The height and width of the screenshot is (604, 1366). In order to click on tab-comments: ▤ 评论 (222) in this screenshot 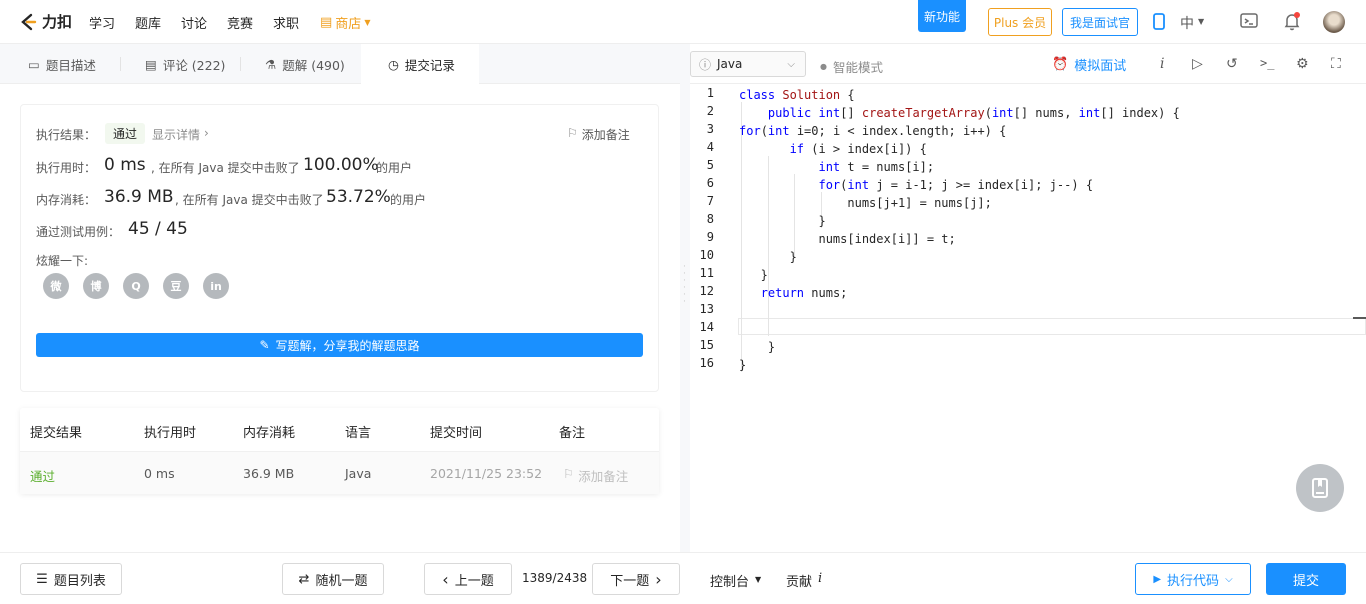, I will do `click(185, 64)`.